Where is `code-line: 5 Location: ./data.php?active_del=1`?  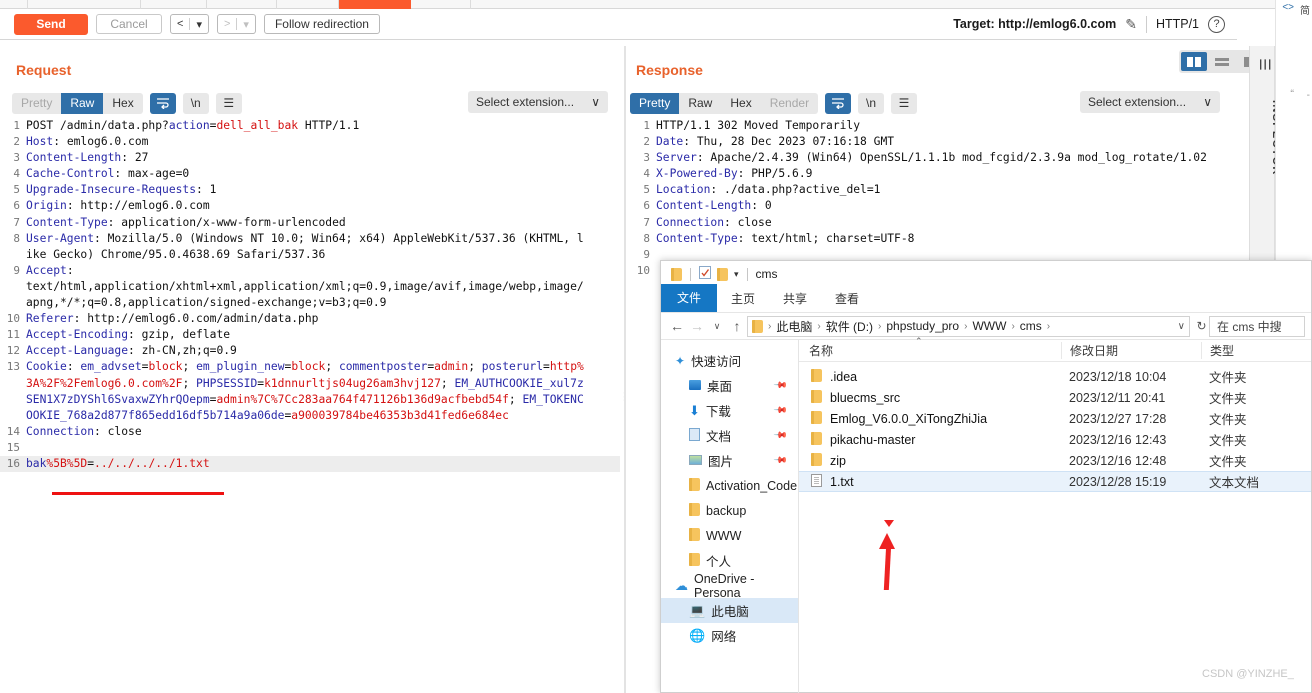 code-line: 5 Location: ./data.php?active_del=1 is located at coordinates (934, 190).